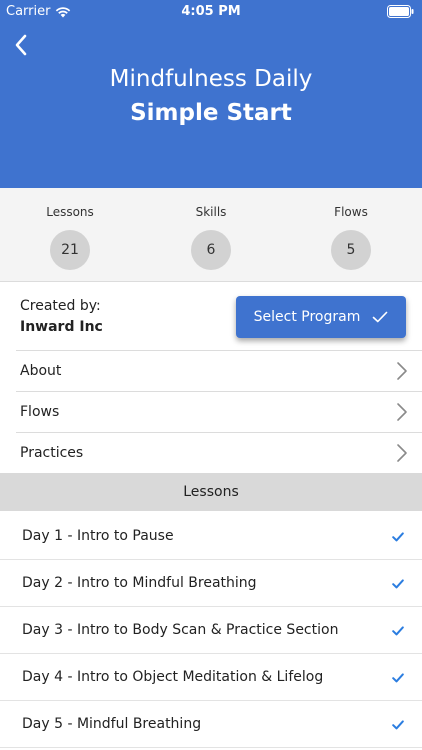 The height and width of the screenshot is (750, 422). I want to click on back-button, so click(21, 45).